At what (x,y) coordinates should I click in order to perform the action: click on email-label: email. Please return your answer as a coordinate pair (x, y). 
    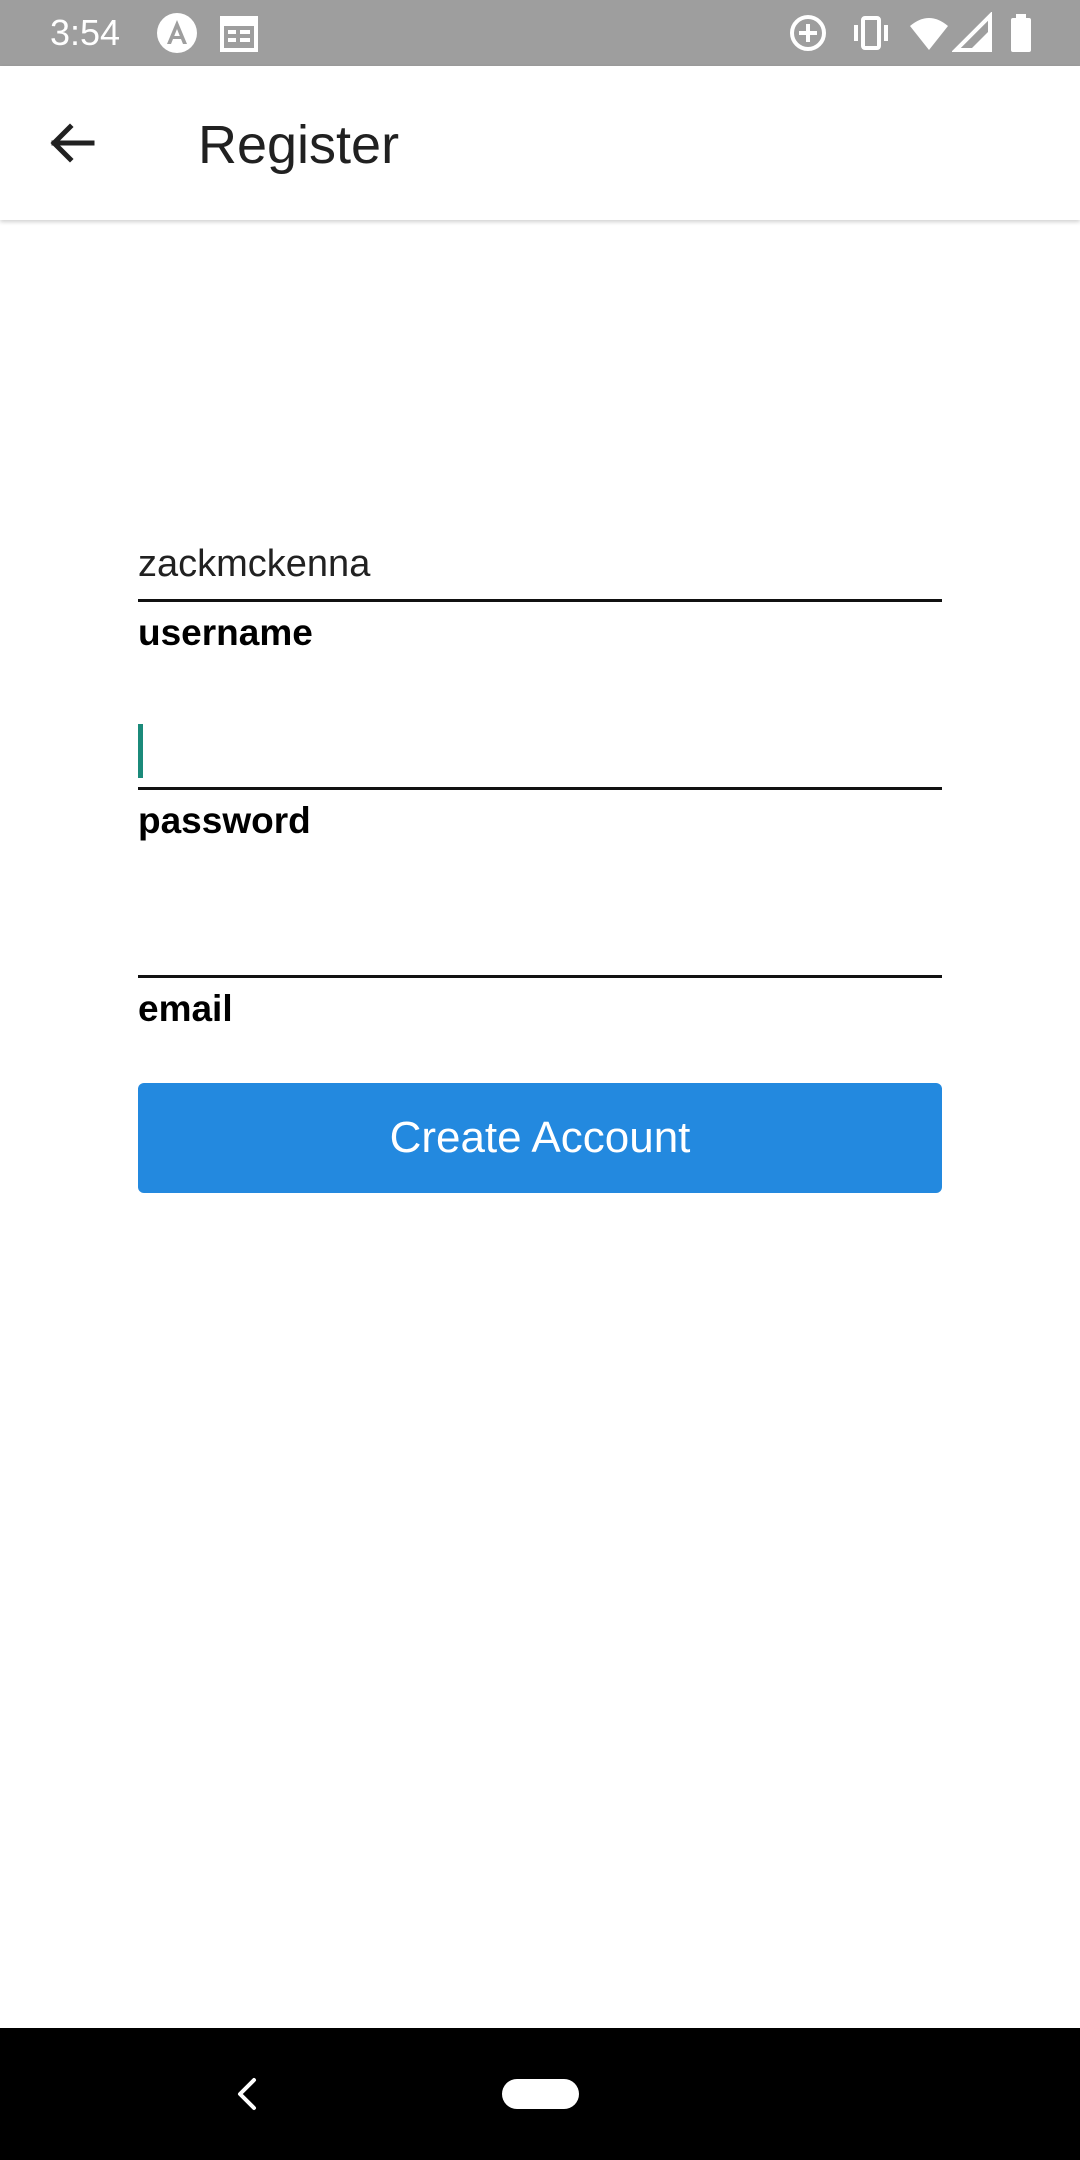
    Looking at the image, I should click on (185, 1008).